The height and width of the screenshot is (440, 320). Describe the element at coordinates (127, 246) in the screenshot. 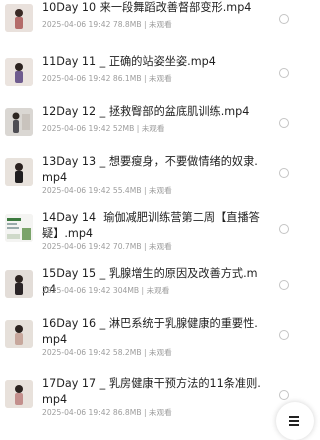

I see `file-size: 70.7MB` at that location.